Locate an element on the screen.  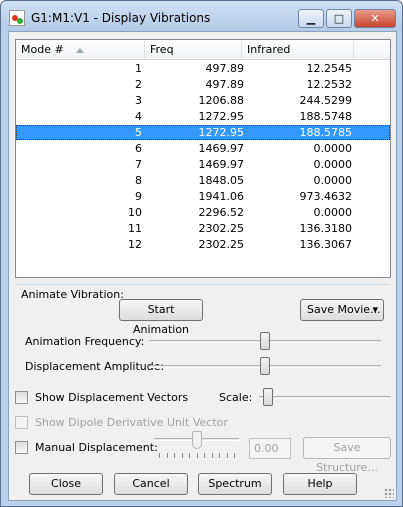
cell-freq: 1941.06 is located at coordinates (221, 196).